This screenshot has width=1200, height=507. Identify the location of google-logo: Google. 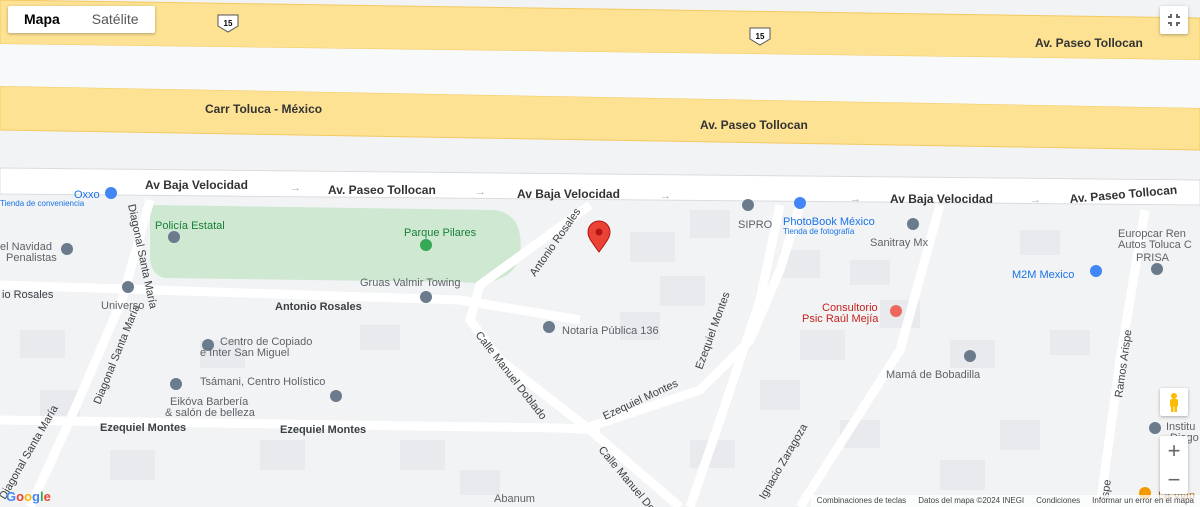
(28, 496).